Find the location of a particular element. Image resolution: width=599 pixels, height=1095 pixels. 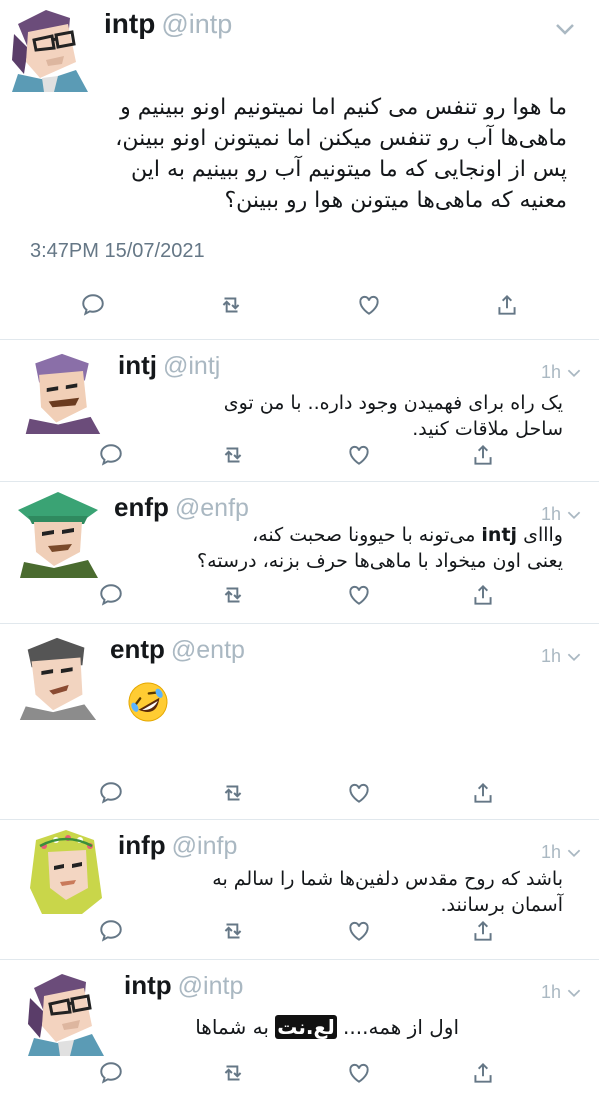

author-name: infp @infp is located at coordinates (177, 845).